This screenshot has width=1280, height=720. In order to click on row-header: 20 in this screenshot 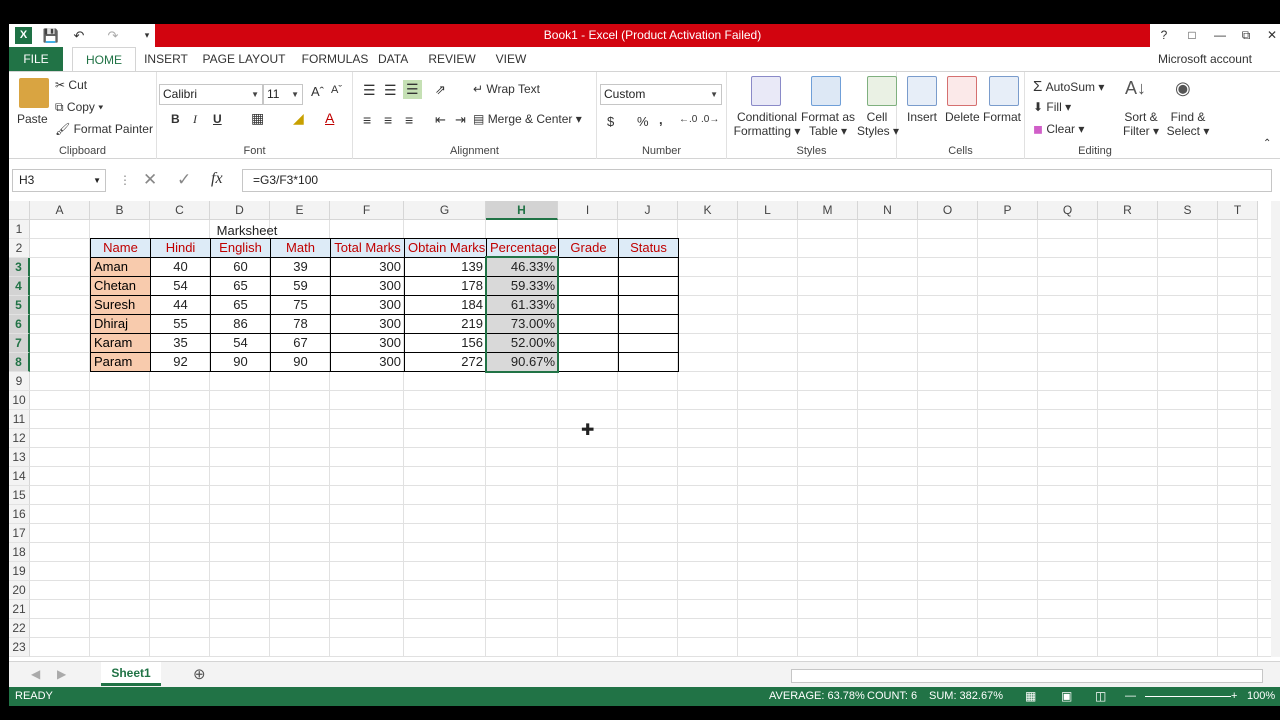, I will do `click(19, 590)`.